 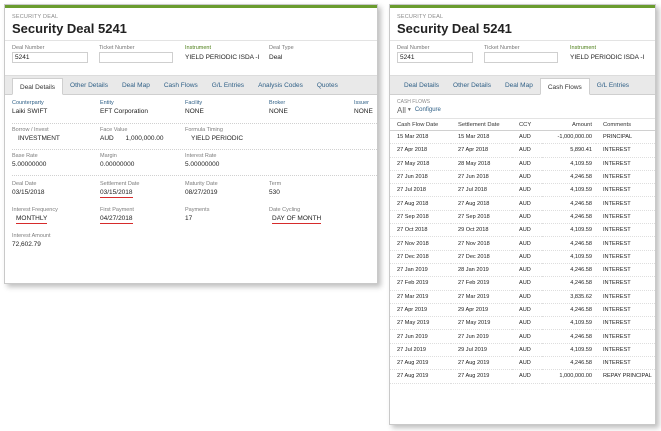 I want to click on table-cell: 27 Apr 2019, so click(x=420, y=310).